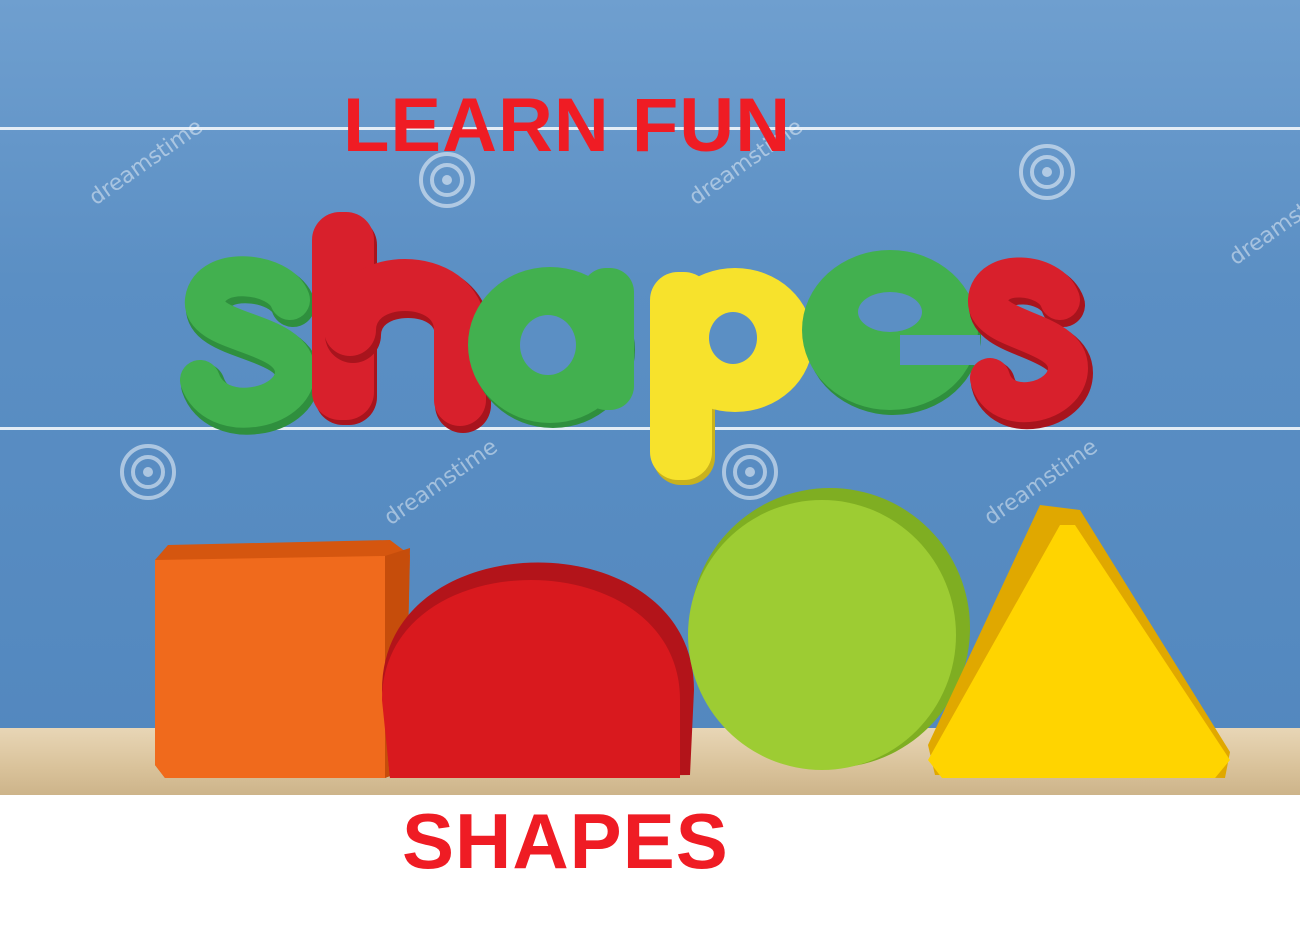 This screenshot has width=1300, height=952. What do you see at coordinates (1079, 641) in the screenshot?
I see `triangle-block` at bounding box center [1079, 641].